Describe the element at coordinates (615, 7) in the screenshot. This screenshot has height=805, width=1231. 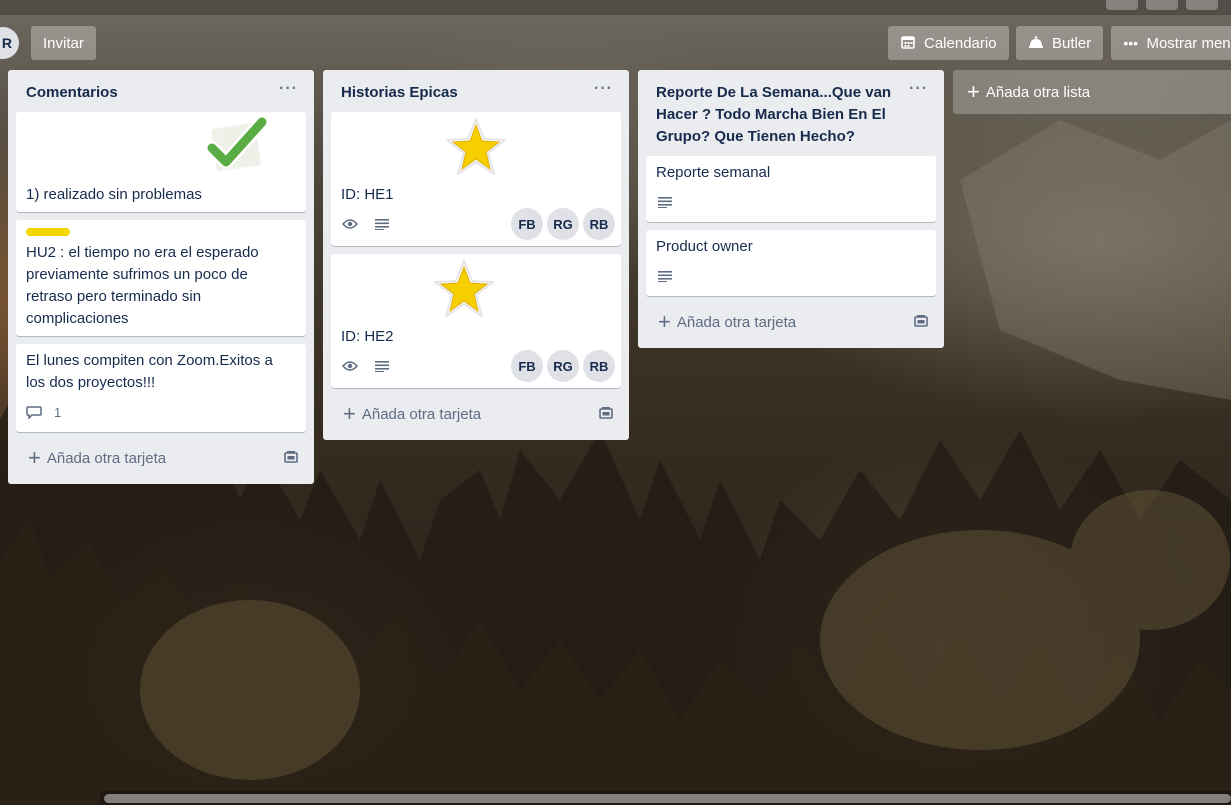
I see `top-nav-bar` at that location.